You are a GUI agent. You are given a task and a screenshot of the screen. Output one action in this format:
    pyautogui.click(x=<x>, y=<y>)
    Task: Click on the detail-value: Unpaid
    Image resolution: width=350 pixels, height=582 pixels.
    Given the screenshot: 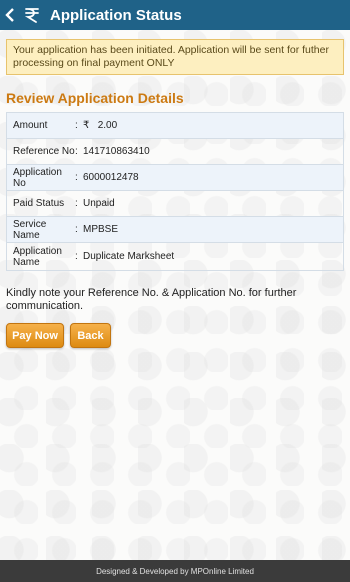 What is the action you would take?
    pyautogui.click(x=99, y=203)
    